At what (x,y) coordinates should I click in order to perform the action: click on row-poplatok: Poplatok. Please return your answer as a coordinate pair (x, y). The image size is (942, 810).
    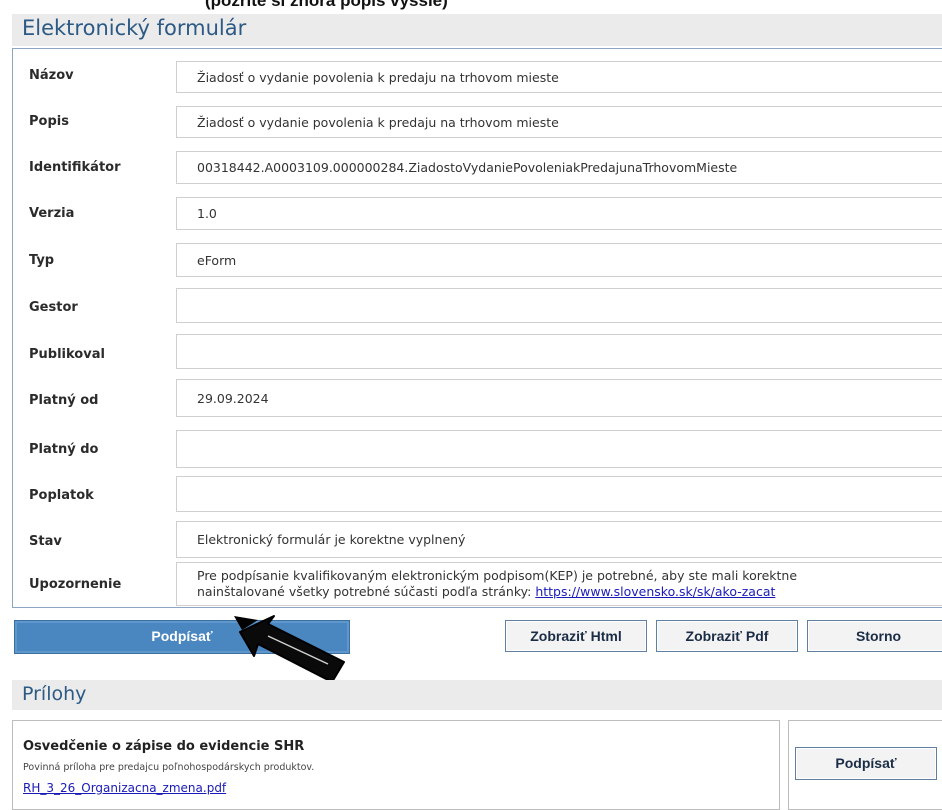
    Looking at the image, I should click on (477, 490).